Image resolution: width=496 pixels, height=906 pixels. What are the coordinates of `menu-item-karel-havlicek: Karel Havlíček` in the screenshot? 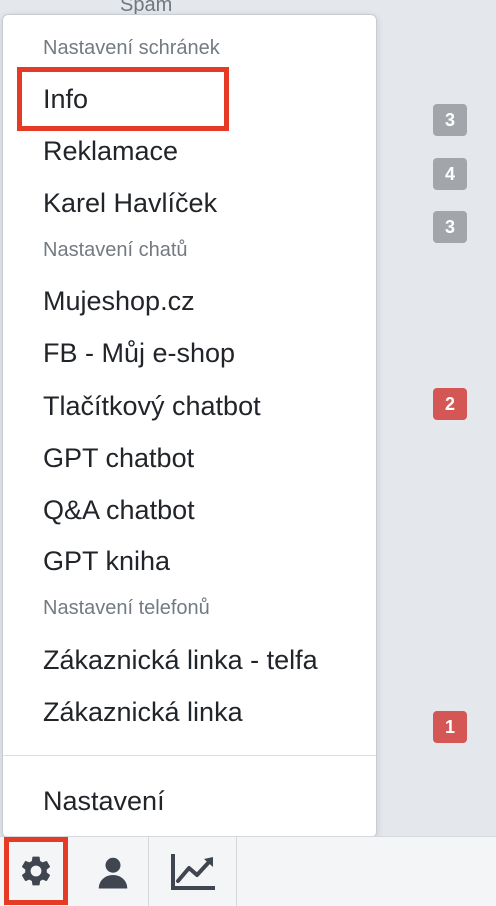 It's located at (130, 203).